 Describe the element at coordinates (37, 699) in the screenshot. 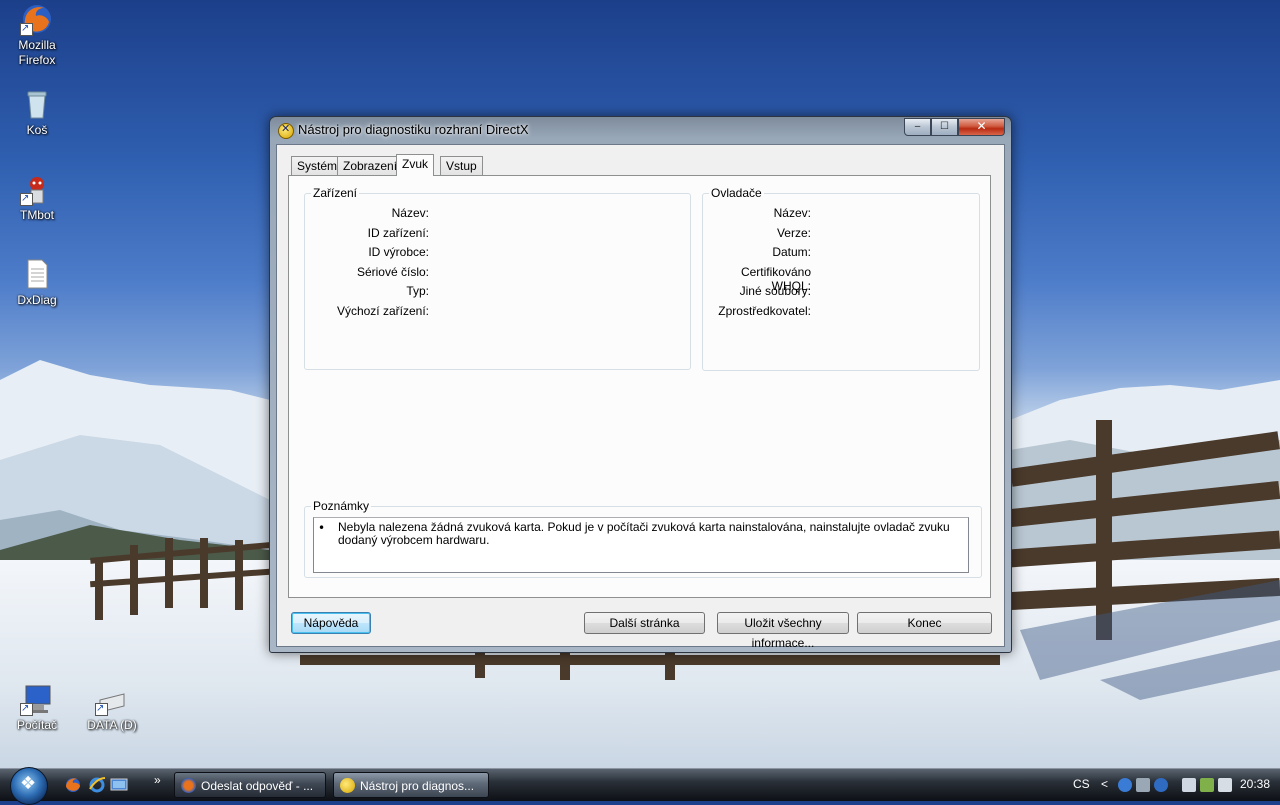

I see `computer-icon` at that location.